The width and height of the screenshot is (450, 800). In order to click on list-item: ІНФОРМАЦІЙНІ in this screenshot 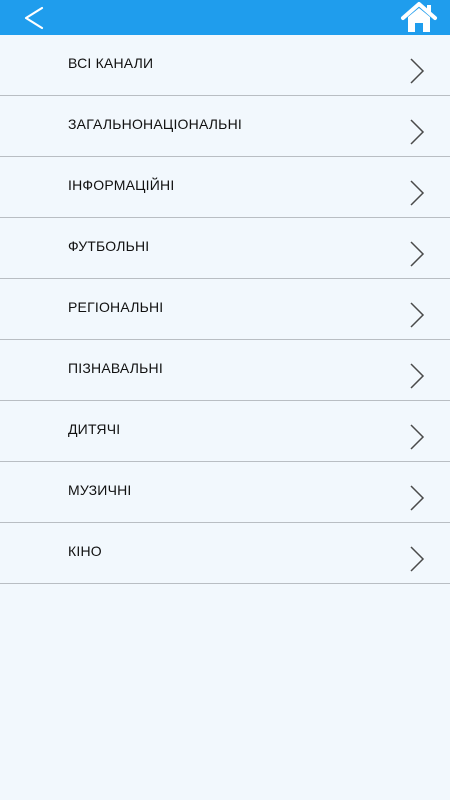, I will do `click(225, 187)`.